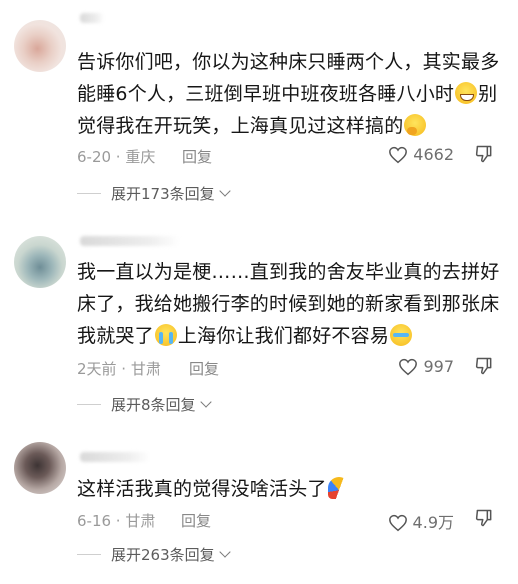 The width and height of the screenshot is (518, 584). I want to click on crying-face-emoji-icon, so click(165, 335).